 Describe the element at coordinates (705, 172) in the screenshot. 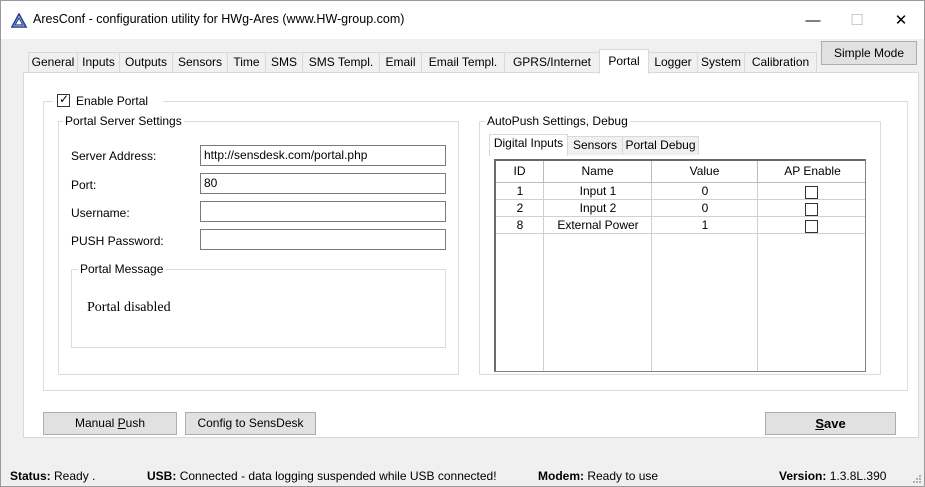

I see `column-header-value: Value` at that location.